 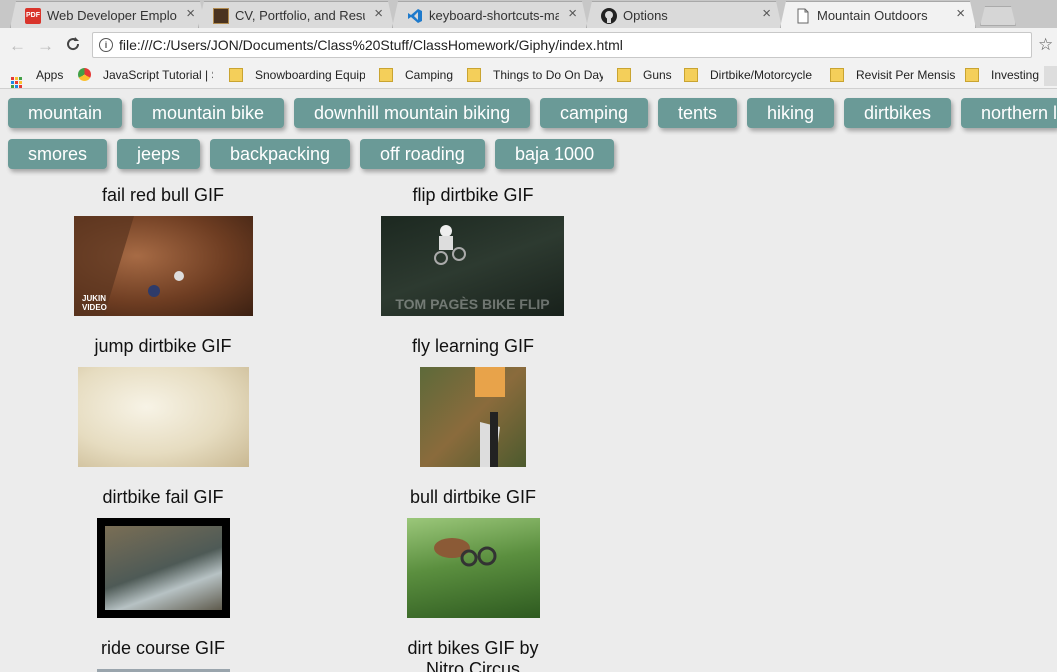 I want to click on gif-card: bull dirtbike GIF, so click(x=473, y=497).